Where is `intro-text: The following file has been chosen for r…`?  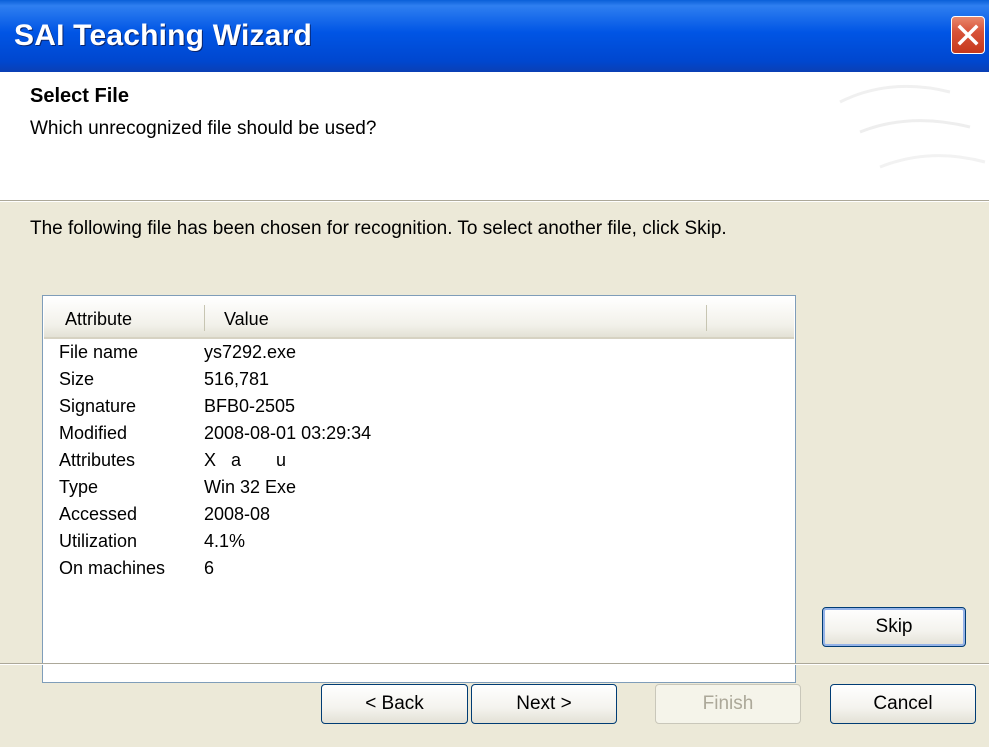 intro-text: The following file has been chosen for r… is located at coordinates (378, 228).